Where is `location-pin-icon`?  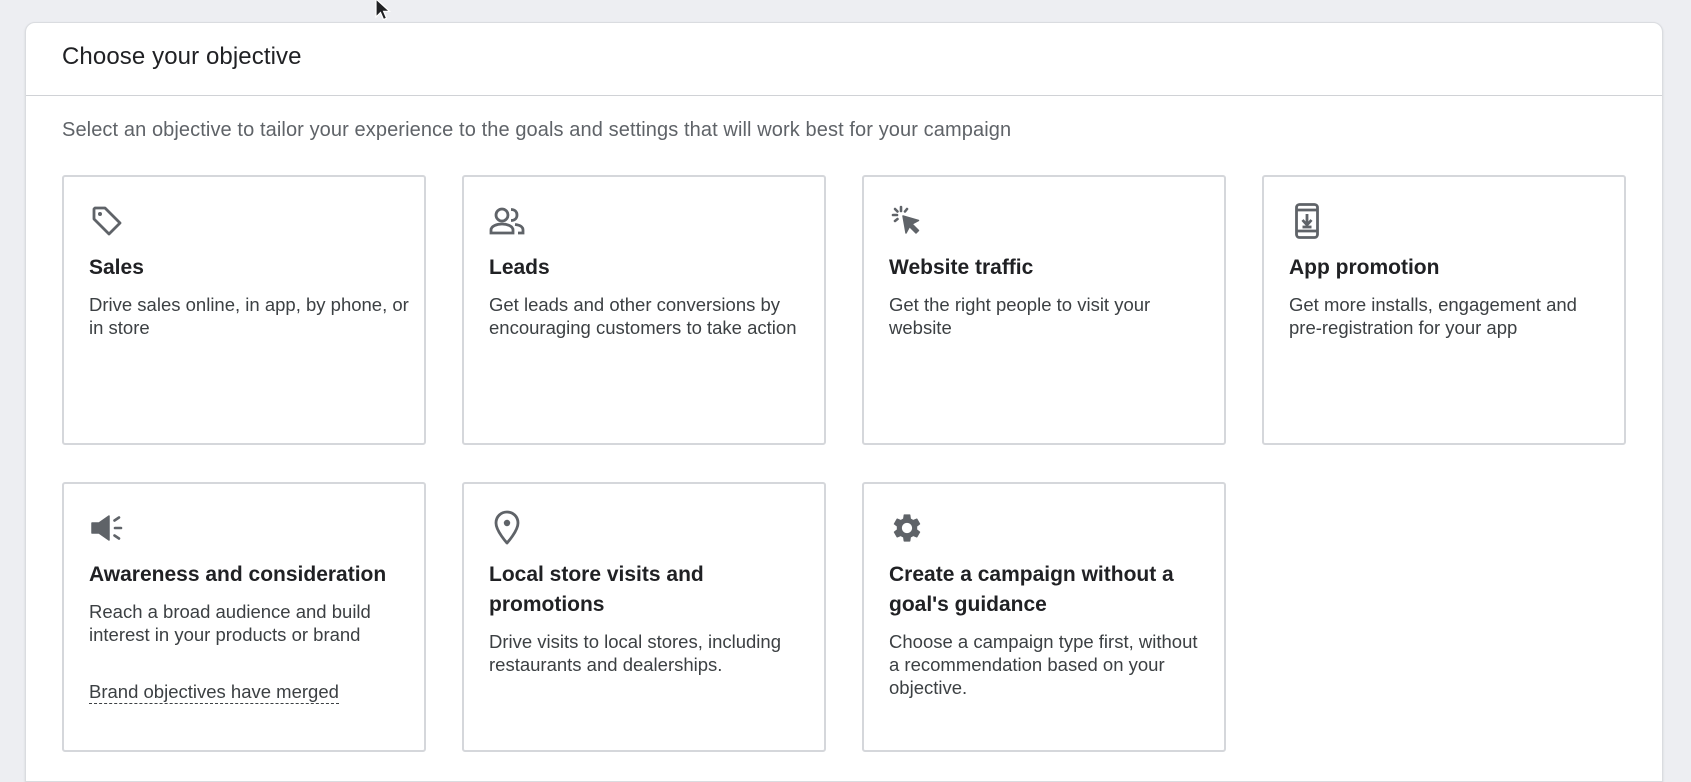 location-pin-icon is located at coordinates (507, 528).